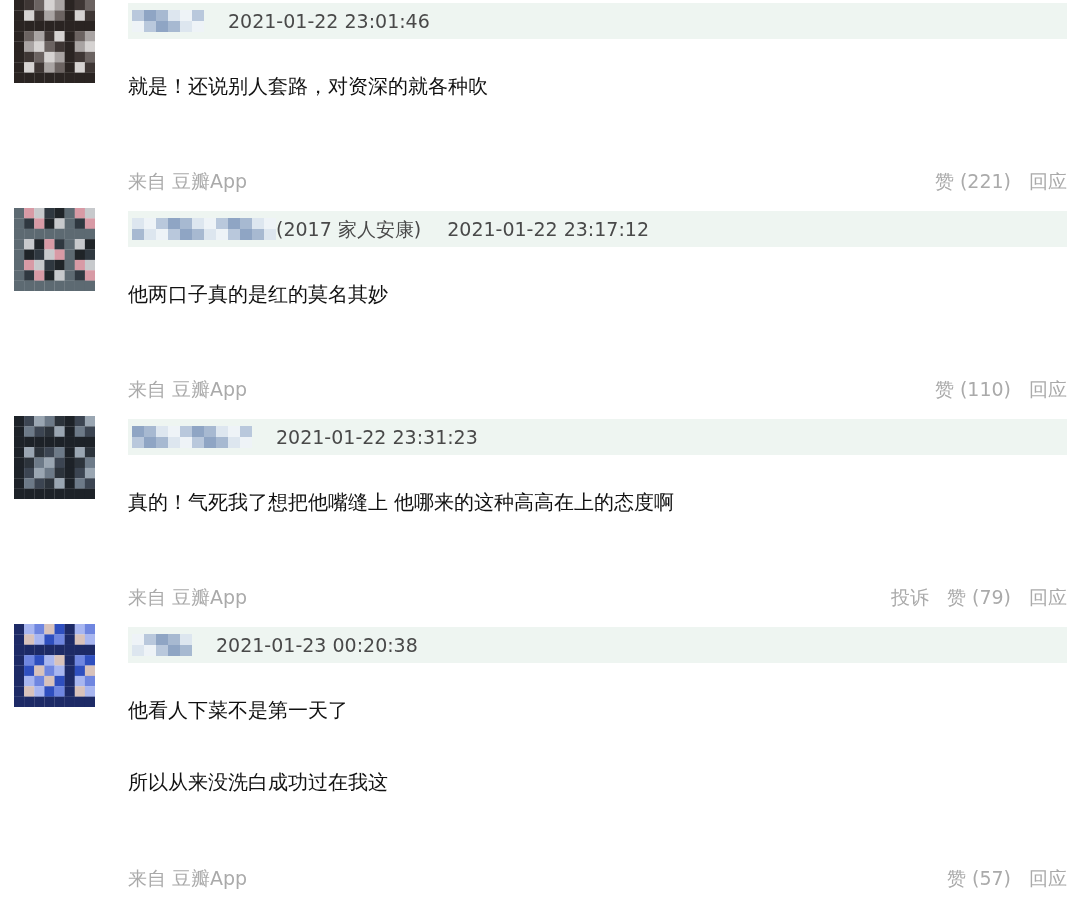 The height and width of the screenshot is (901, 1080). I want to click on action-link: 赞 (110), so click(972, 389).